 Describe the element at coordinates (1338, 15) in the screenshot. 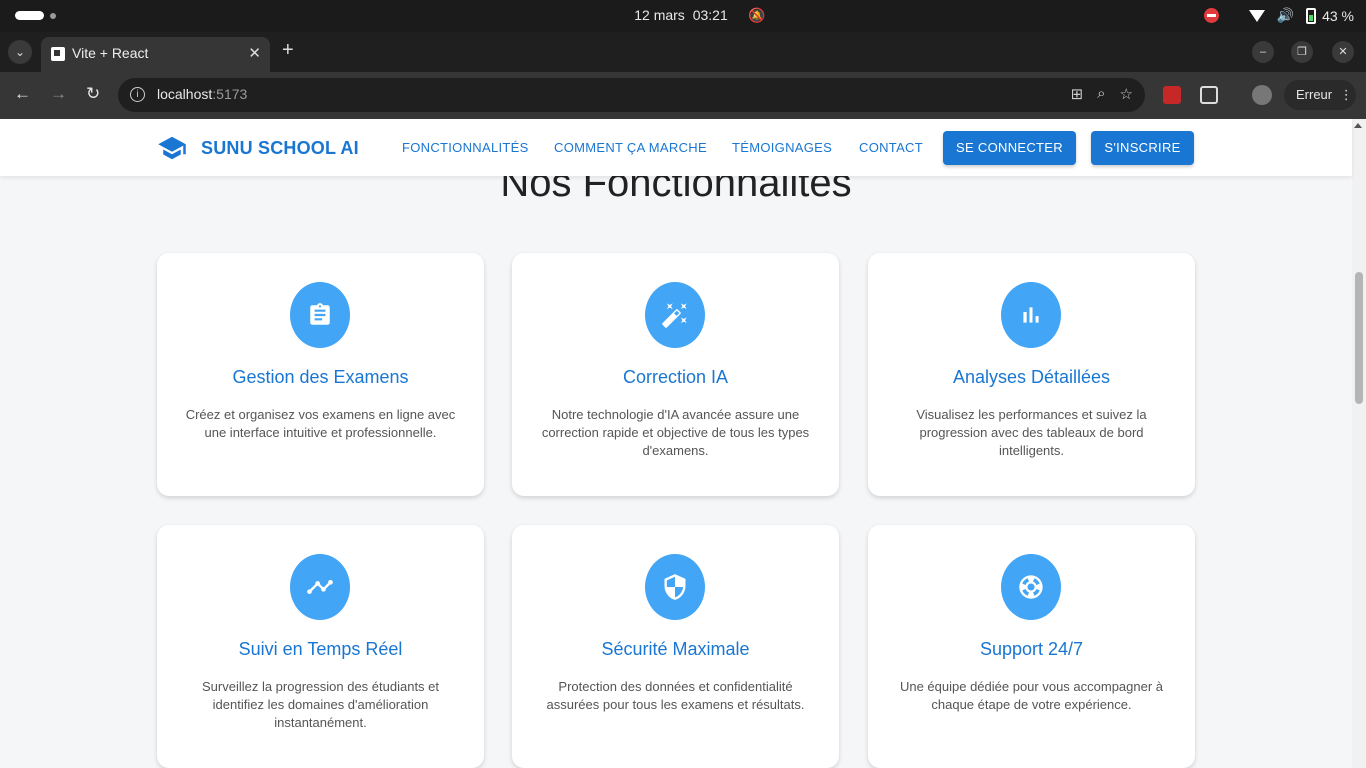

I see `battery-level: 43 %` at that location.